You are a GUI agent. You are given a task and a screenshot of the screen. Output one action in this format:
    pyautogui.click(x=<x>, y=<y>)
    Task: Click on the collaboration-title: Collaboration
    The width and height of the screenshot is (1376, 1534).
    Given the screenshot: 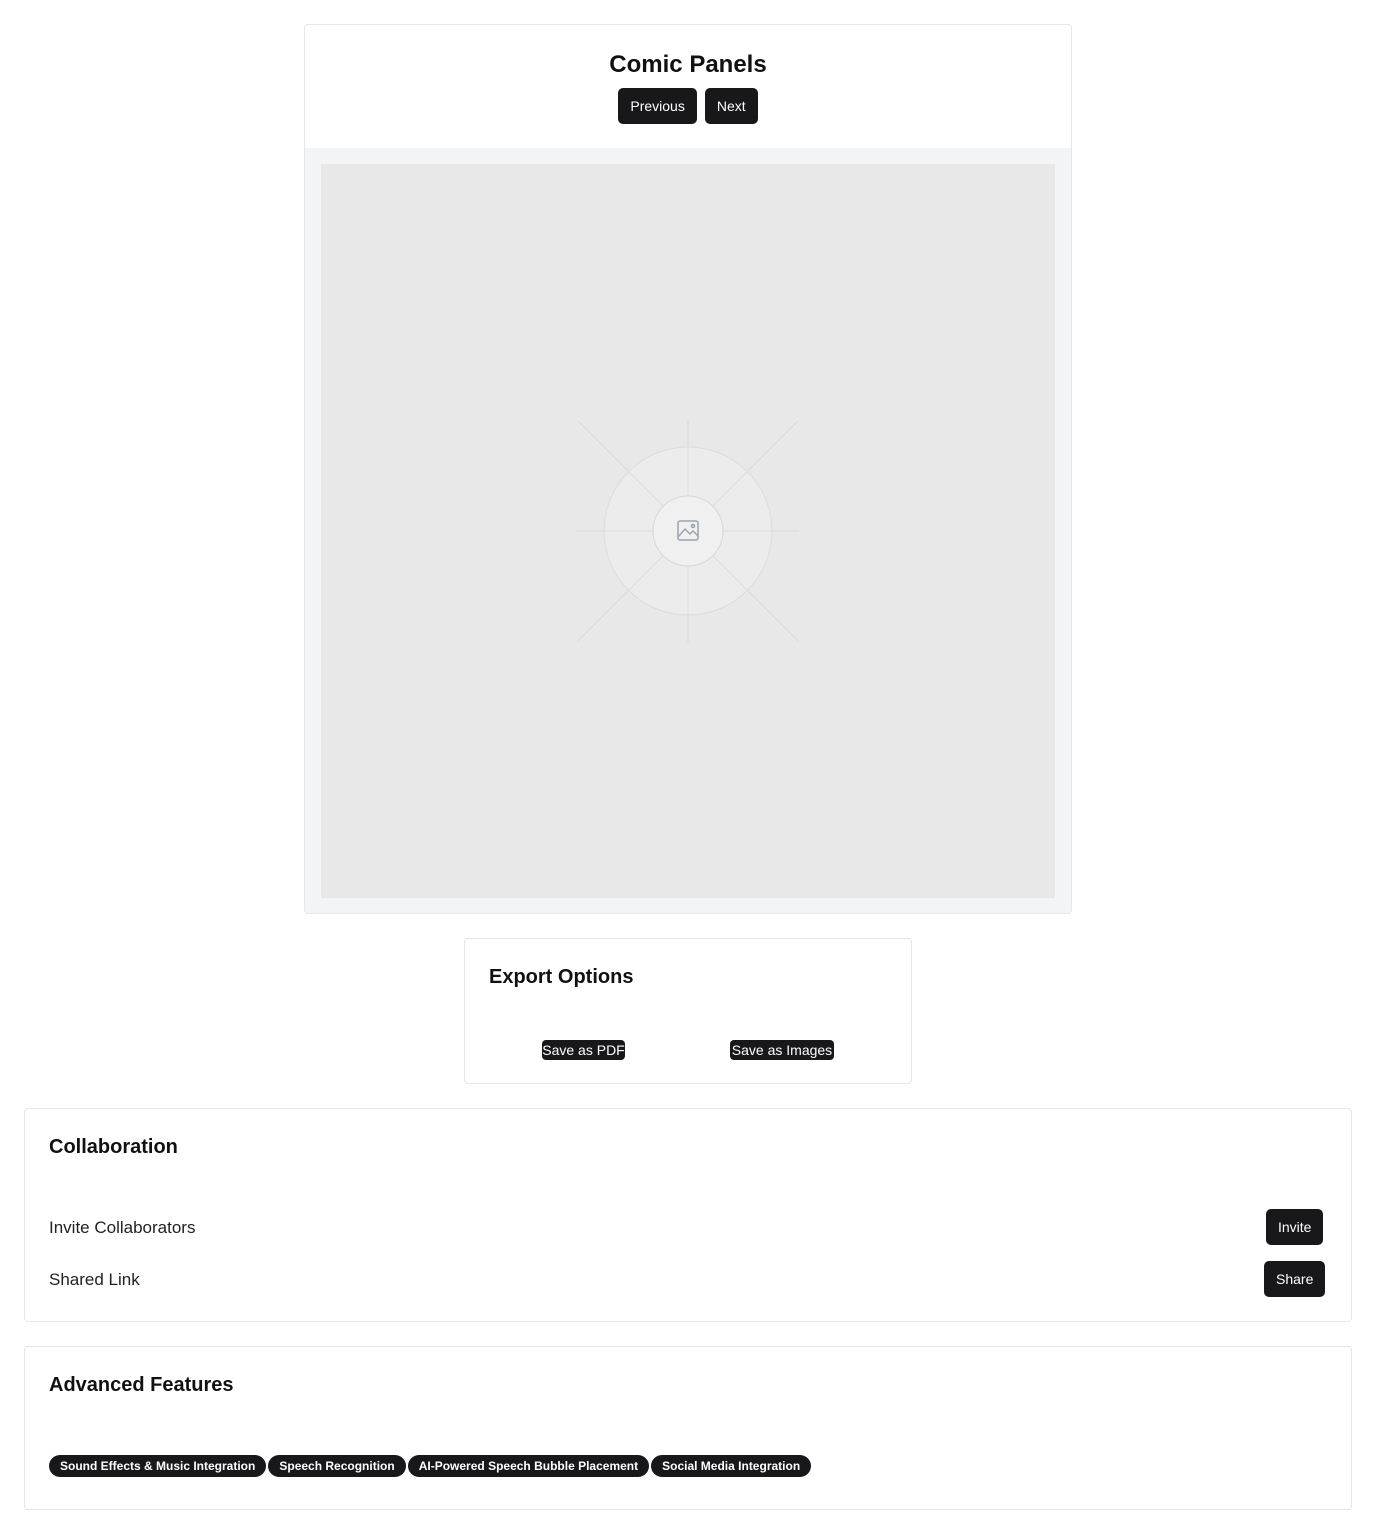 What is the action you would take?
    pyautogui.click(x=113, y=1147)
    